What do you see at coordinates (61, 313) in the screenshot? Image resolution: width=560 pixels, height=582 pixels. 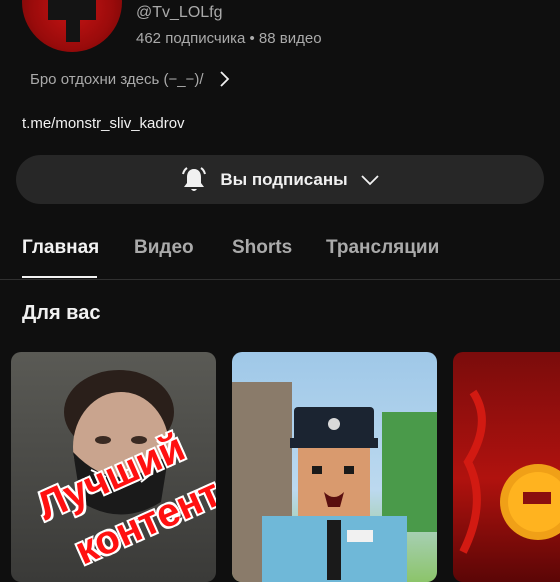 I see `section-title: Для вас` at bounding box center [61, 313].